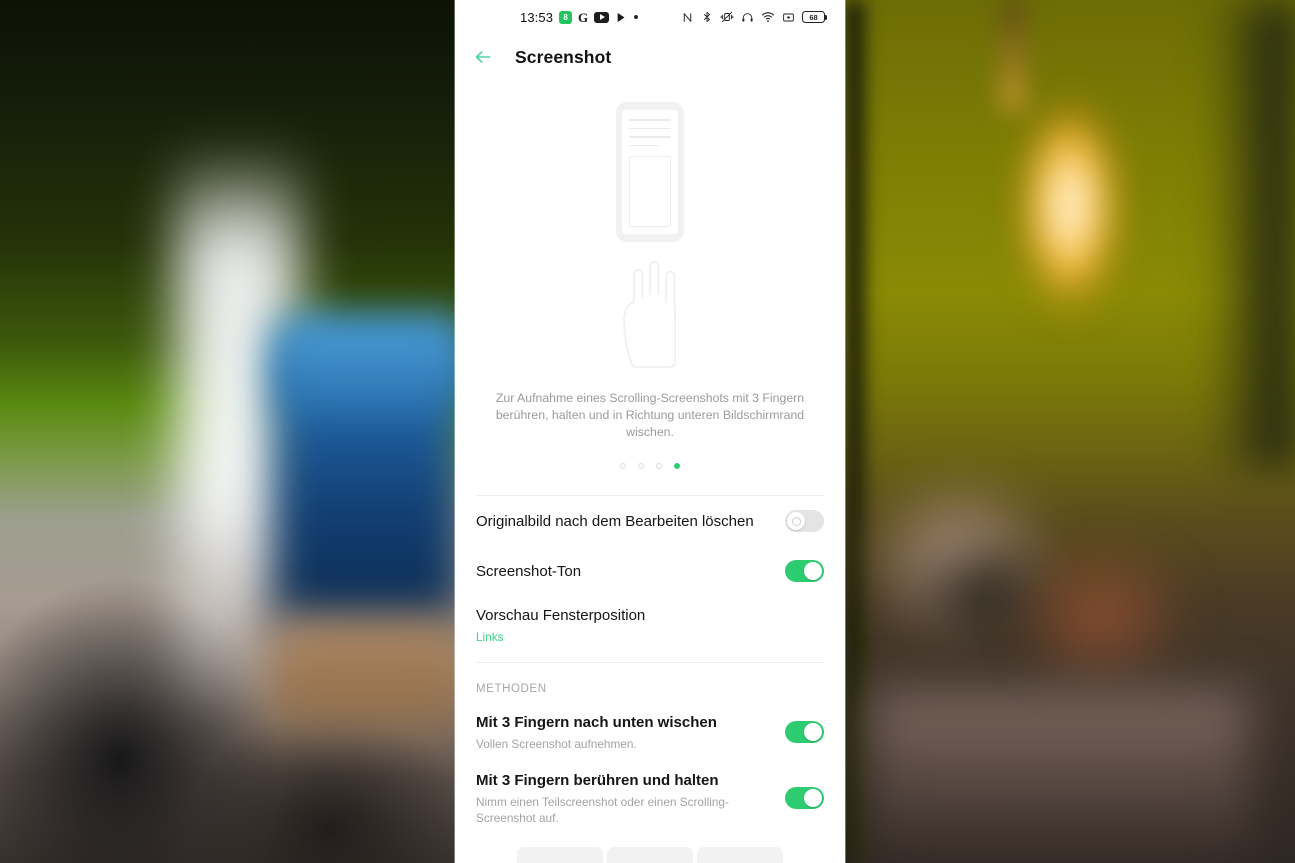 The width and height of the screenshot is (1295, 863). Describe the element at coordinates (368, 675) in the screenshot. I see `backdrop-left-wood` at that location.